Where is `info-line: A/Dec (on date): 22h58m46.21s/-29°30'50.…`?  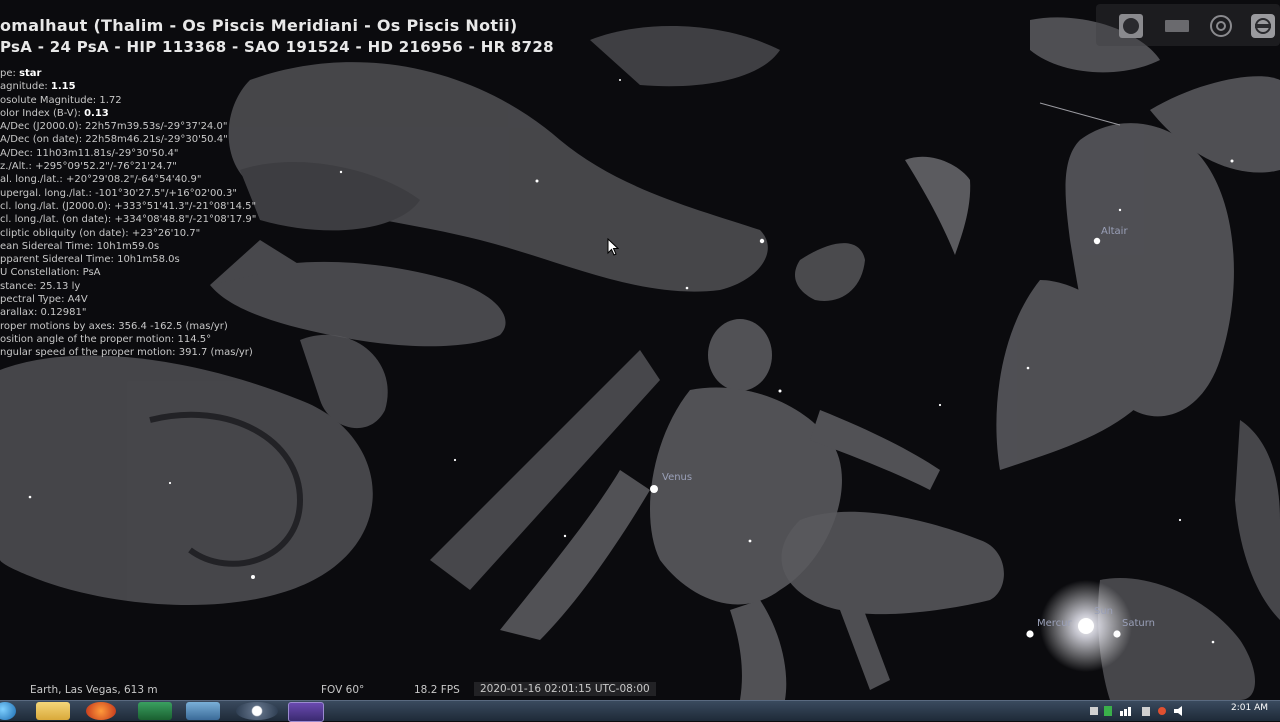
info-line: A/Dec (on date): 22h58m46.21s/-29°30'50.… is located at coordinates (128, 139).